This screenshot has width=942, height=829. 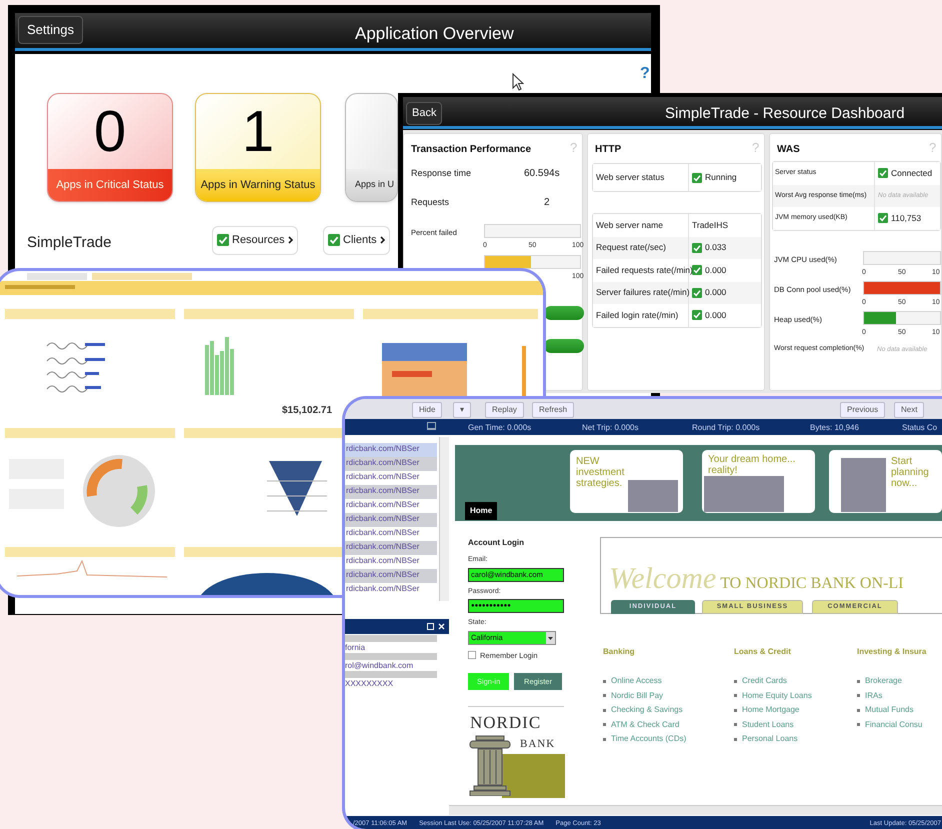 I want to click on metric-value: 60.594s, so click(x=542, y=174).